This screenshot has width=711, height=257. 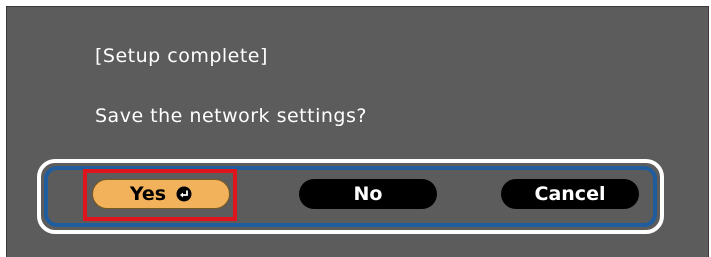 I want to click on no-button-label: No, so click(x=368, y=194).